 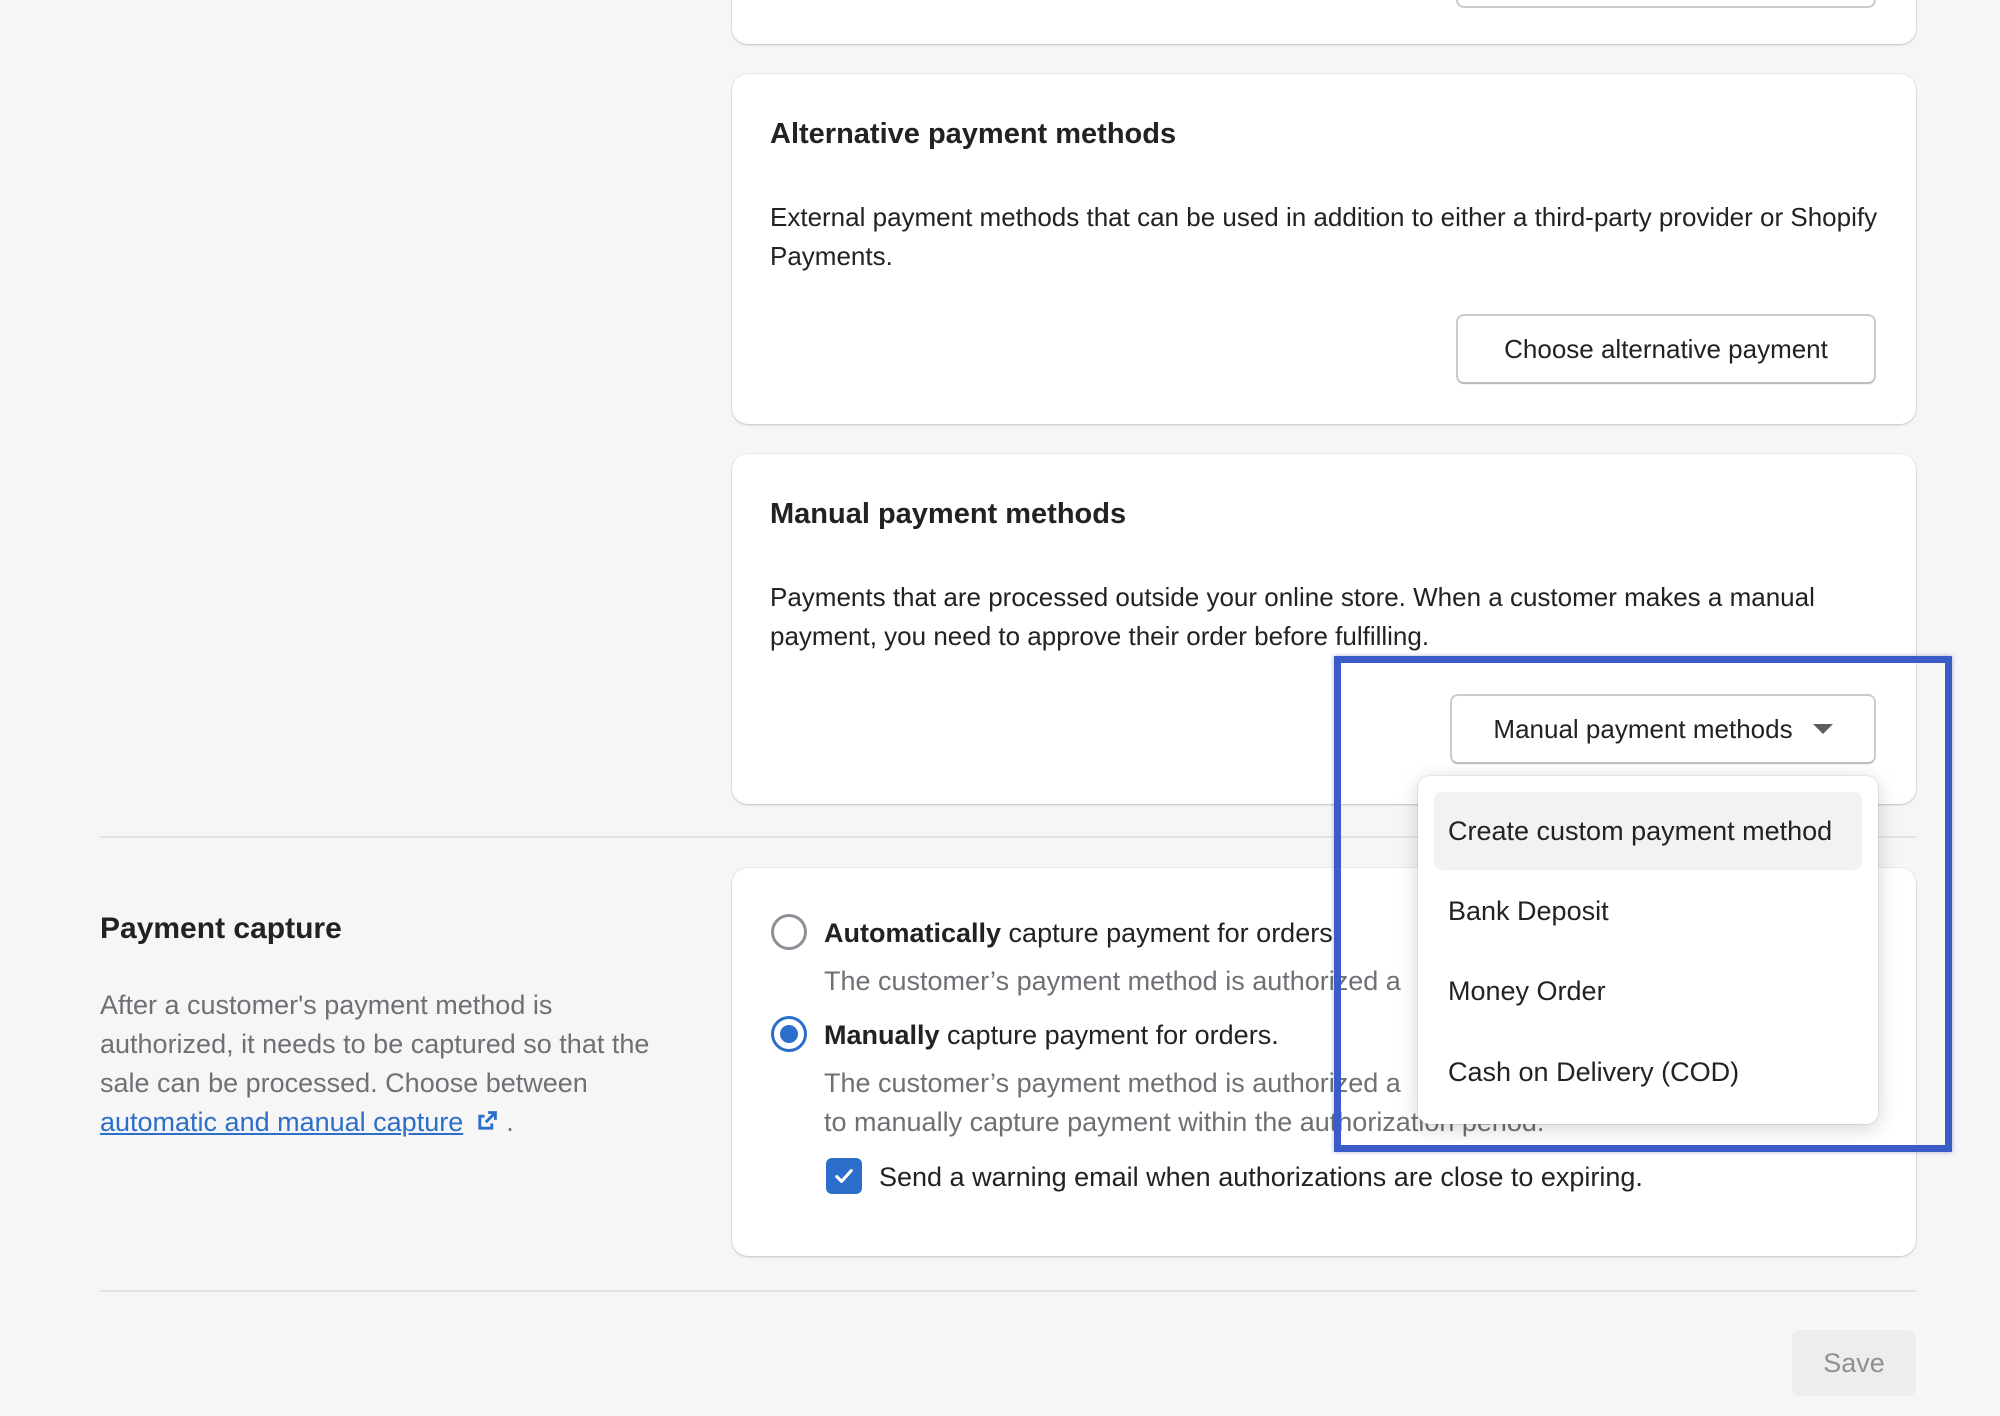 What do you see at coordinates (973, 134) in the screenshot?
I see `alternative-payment-title: Alternative payment methods` at bounding box center [973, 134].